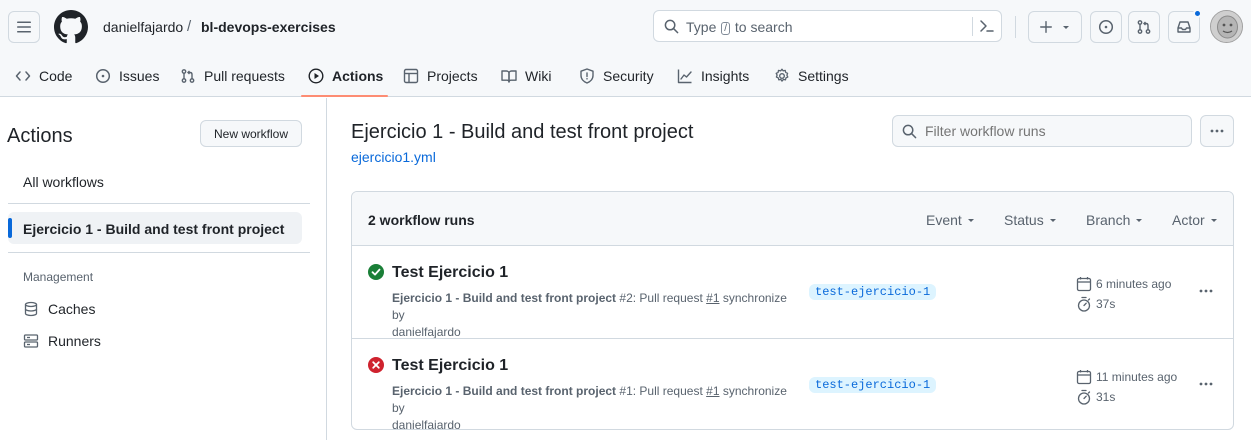 The height and width of the screenshot is (440, 1251). I want to click on tab-insights: Insights, so click(713, 76).